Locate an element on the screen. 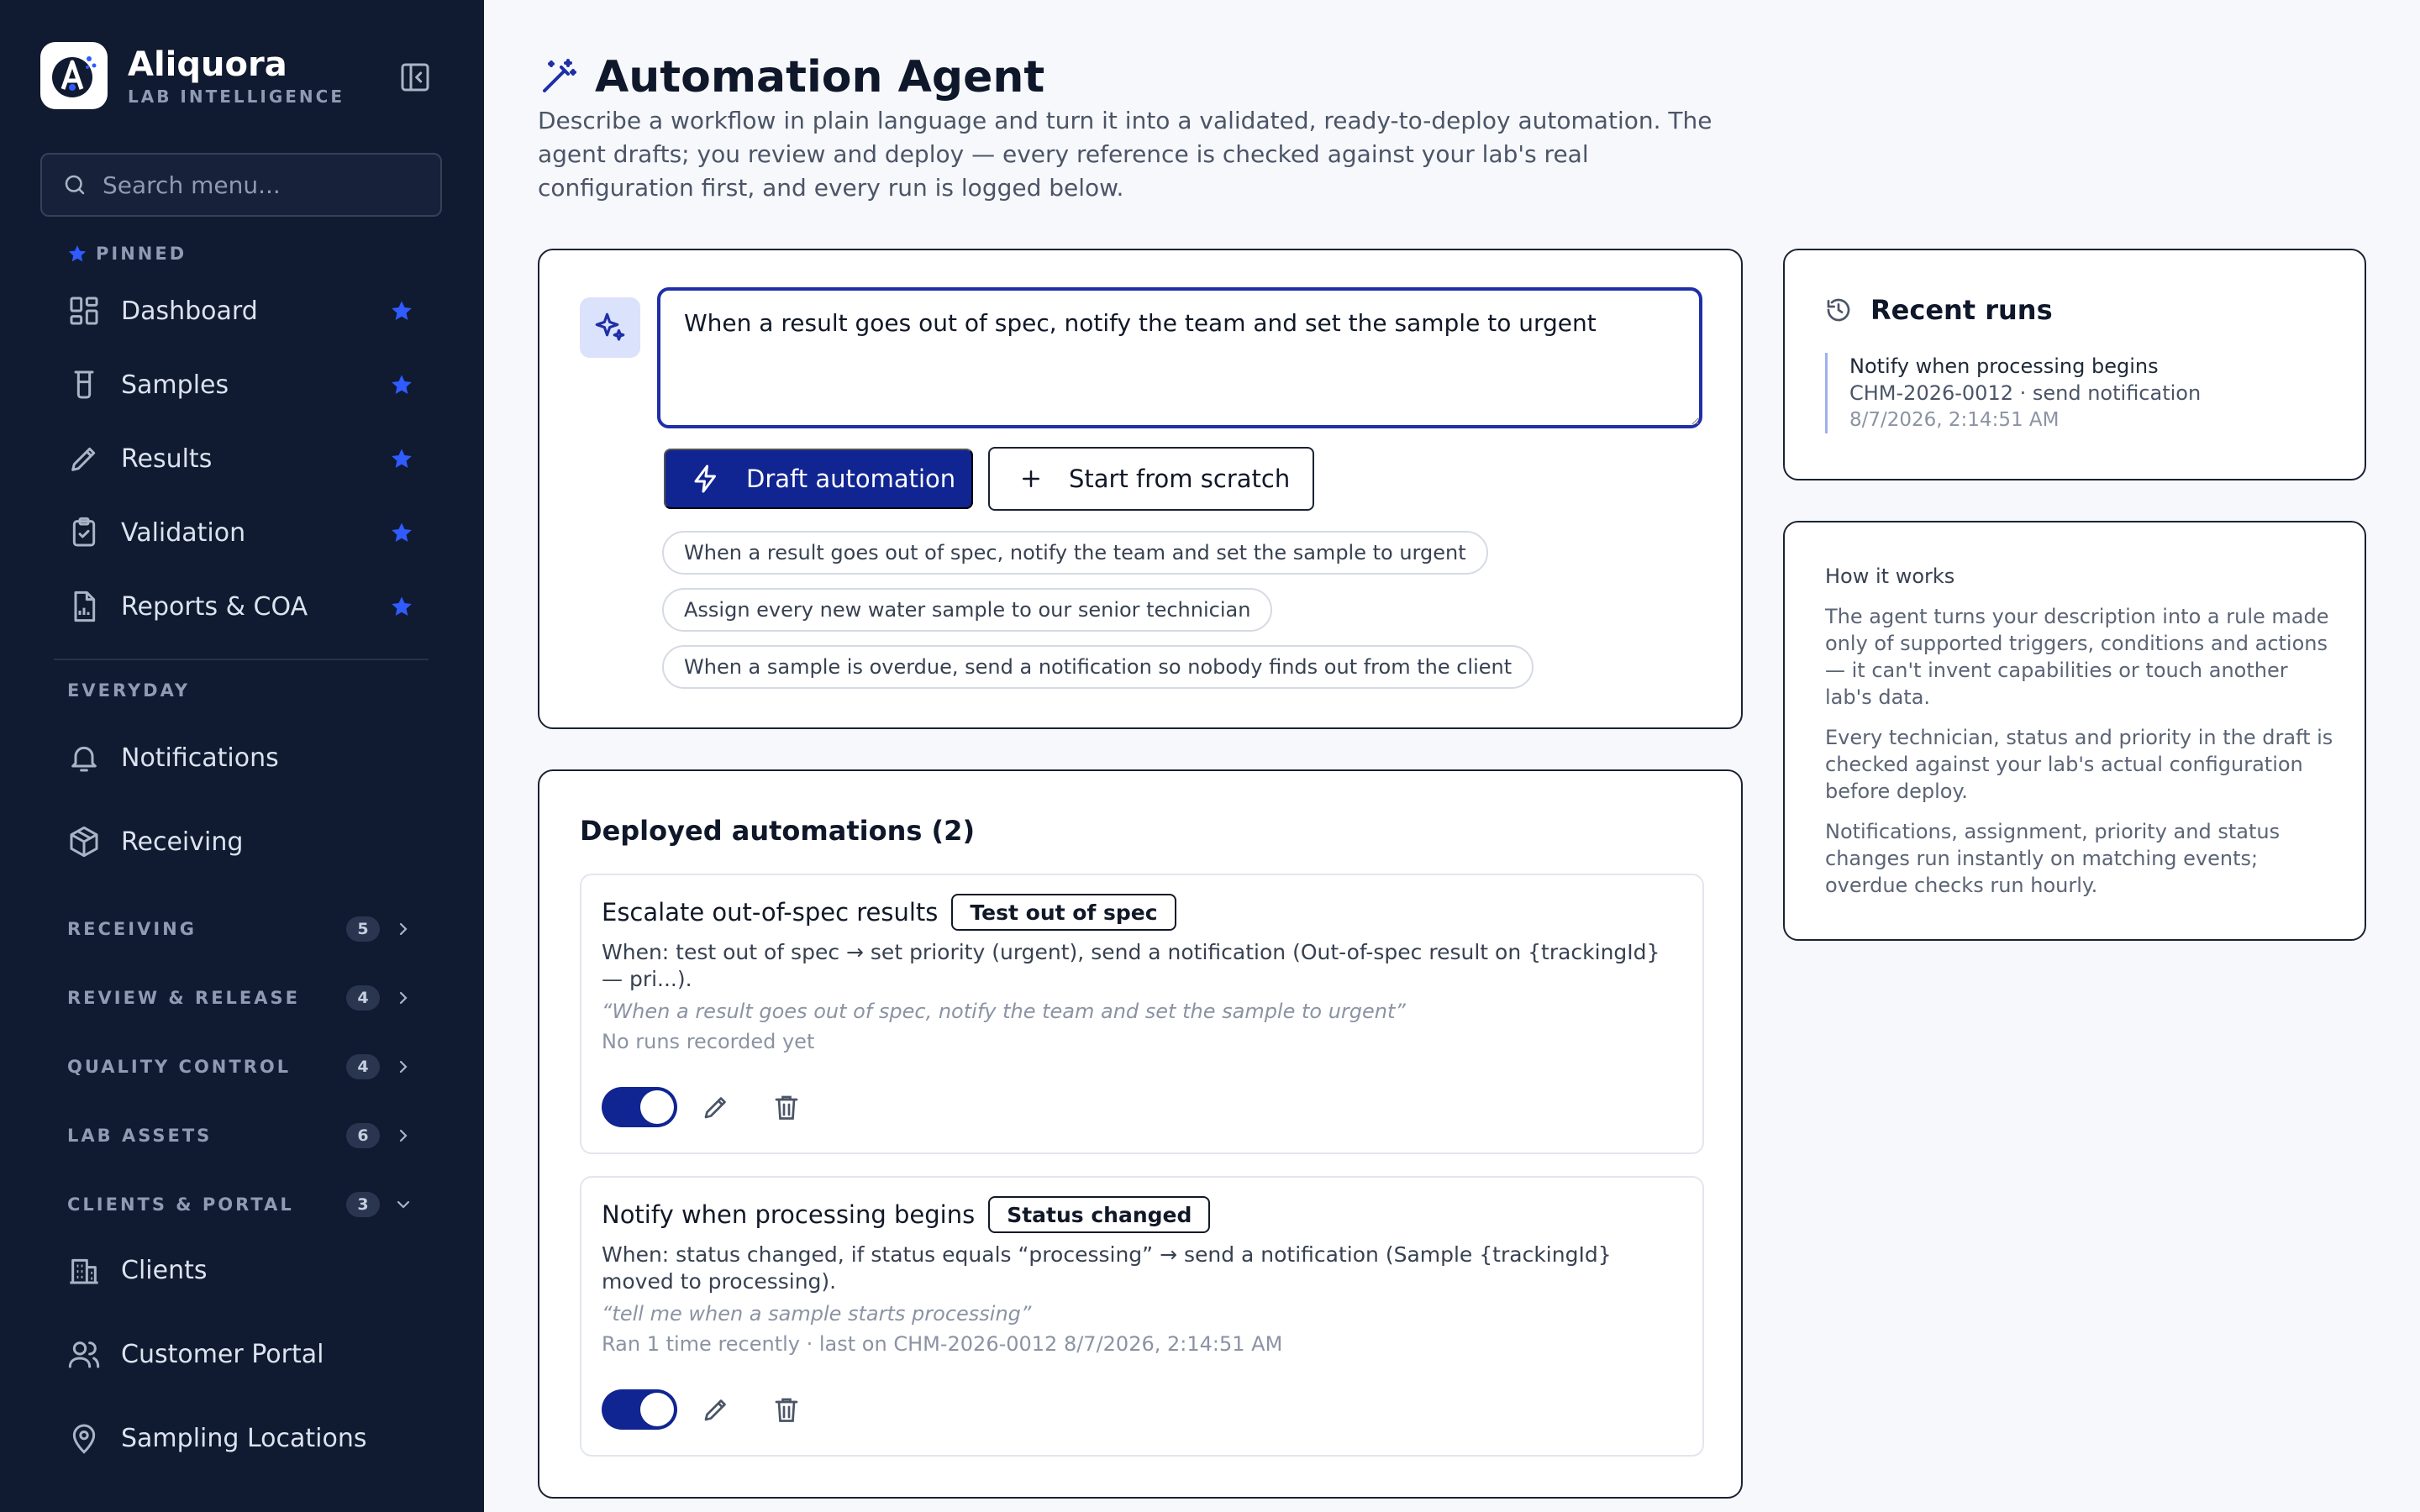 This screenshot has width=2420, height=1512. sidebar-divider is located at coordinates (241, 659).